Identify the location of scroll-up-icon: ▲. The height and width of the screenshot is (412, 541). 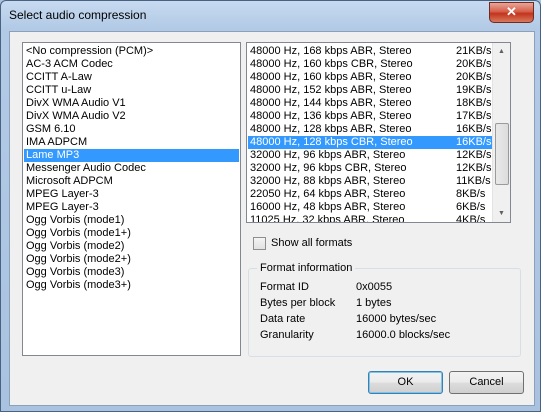
(501, 51).